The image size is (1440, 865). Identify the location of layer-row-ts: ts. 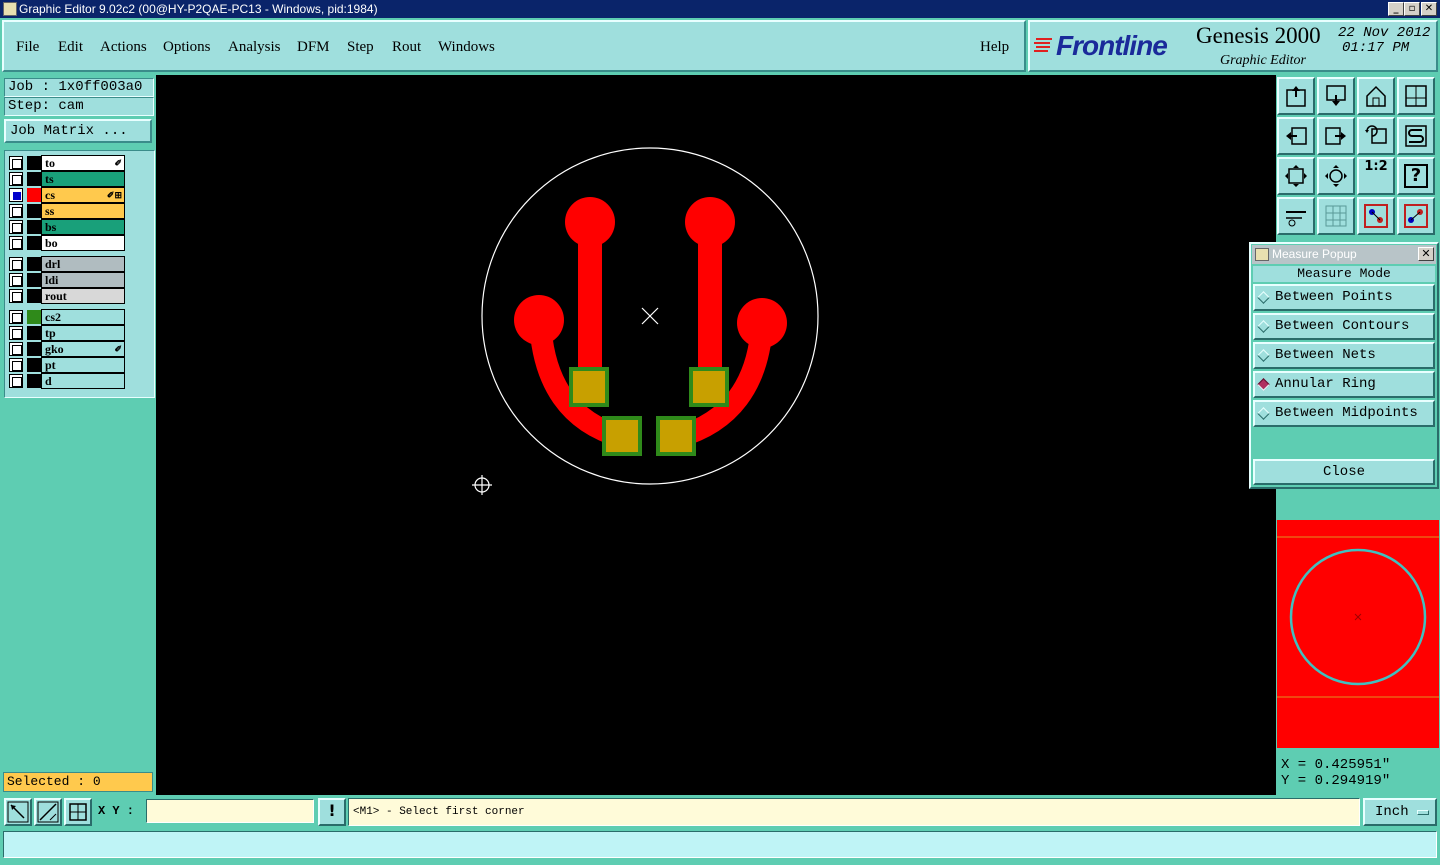
(67, 179).